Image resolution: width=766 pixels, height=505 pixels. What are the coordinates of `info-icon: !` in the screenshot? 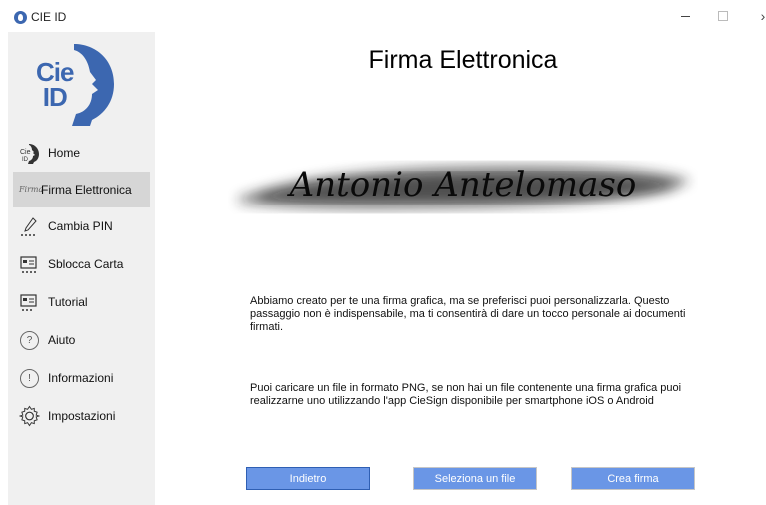 It's located at (29, 378).